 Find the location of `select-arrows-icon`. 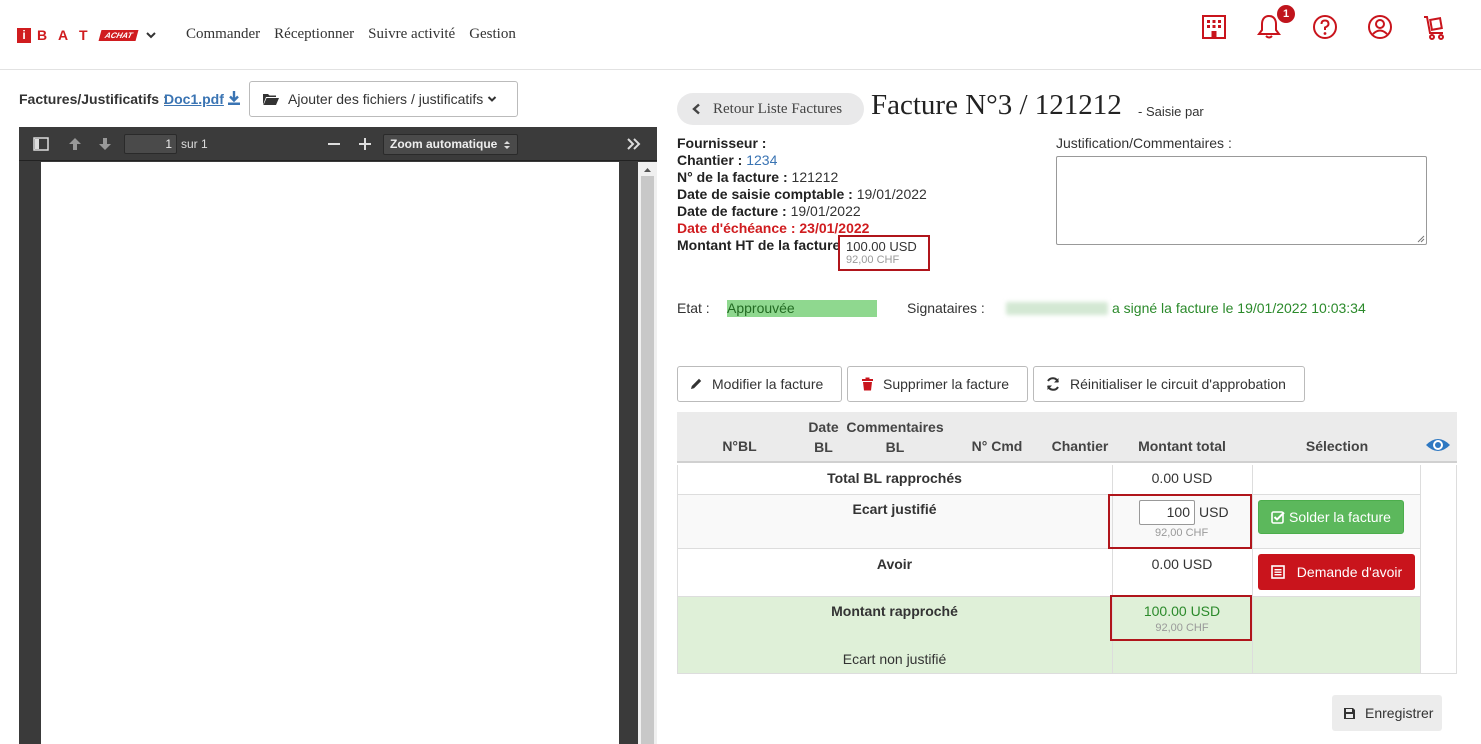

select-arrows-icon is located at coordinates (507, 145).